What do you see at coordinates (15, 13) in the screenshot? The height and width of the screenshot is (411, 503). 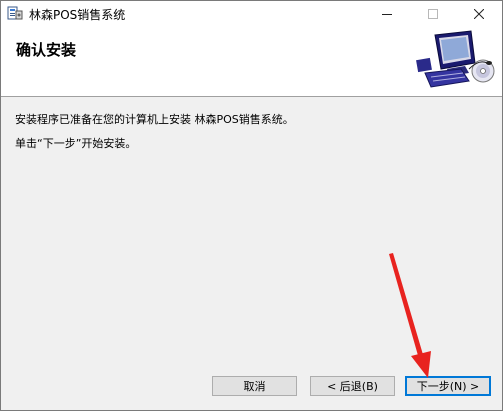 I see `installer-app-icon` at bounding box center [15, 13].